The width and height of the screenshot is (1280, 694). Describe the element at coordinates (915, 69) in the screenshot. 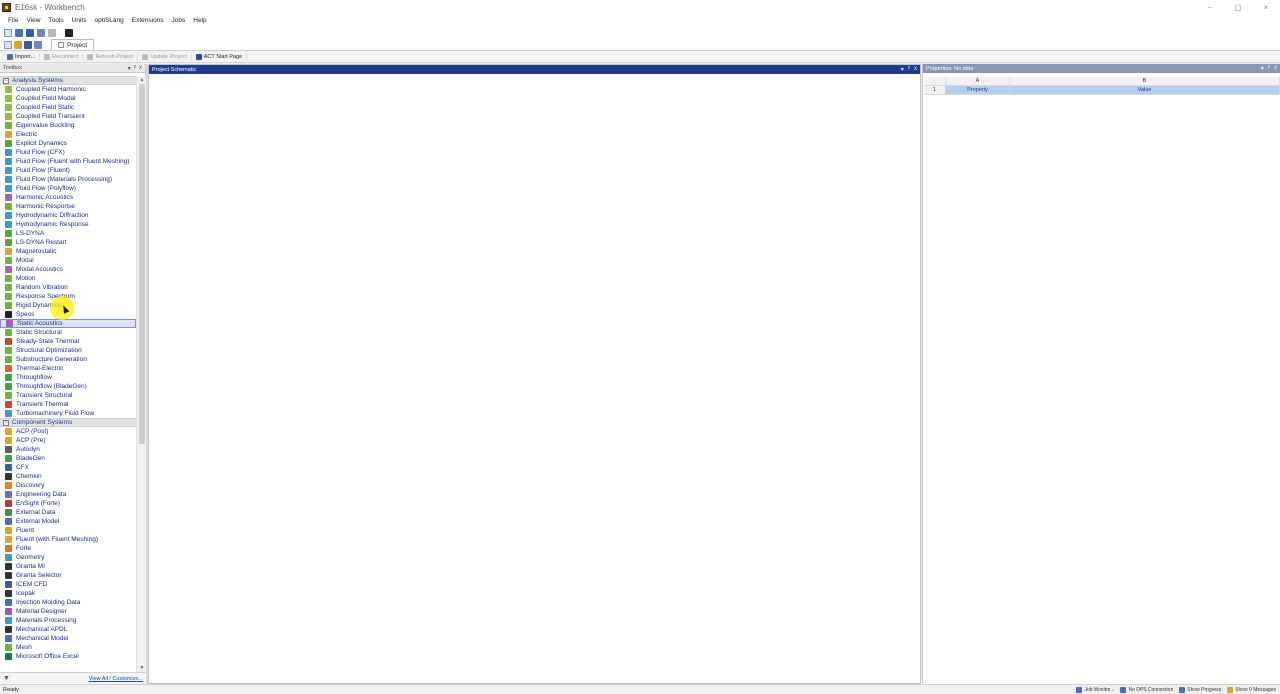

I see `schematic-close-icon: x` at that location.